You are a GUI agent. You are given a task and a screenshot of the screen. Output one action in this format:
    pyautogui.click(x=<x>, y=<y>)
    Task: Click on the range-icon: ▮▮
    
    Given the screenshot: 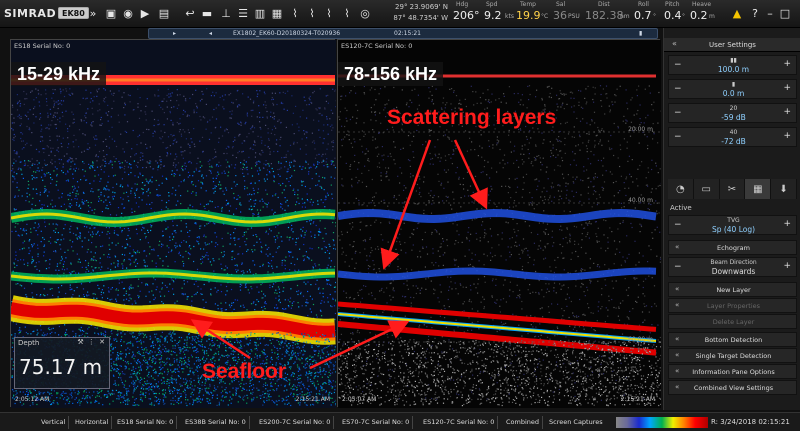 What is the action you would take?
    pyautogui.click(x=733, y=60)
    